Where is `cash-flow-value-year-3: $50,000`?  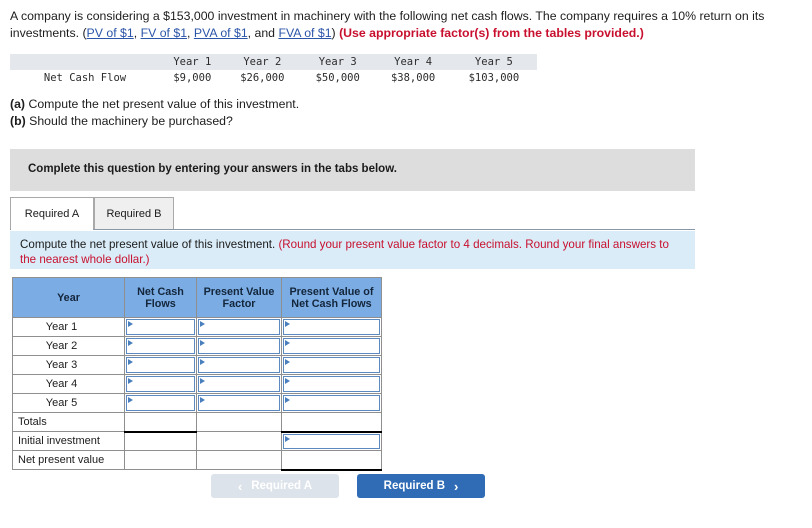
cash-flow-value-year-3: $50,000 is located at coordinates (337, 78).